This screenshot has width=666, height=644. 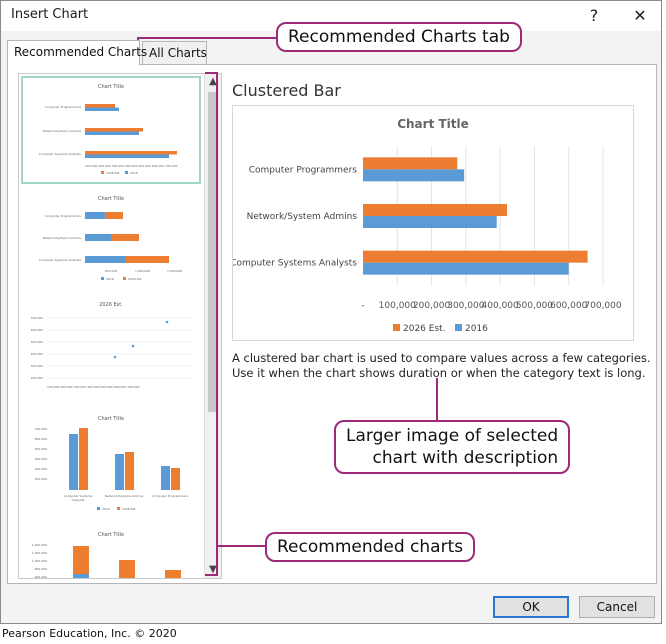 What do you see at coordinates (531, 607) in the screenshot?
I see `ok-button: OK` at bounding box center [531, 607].